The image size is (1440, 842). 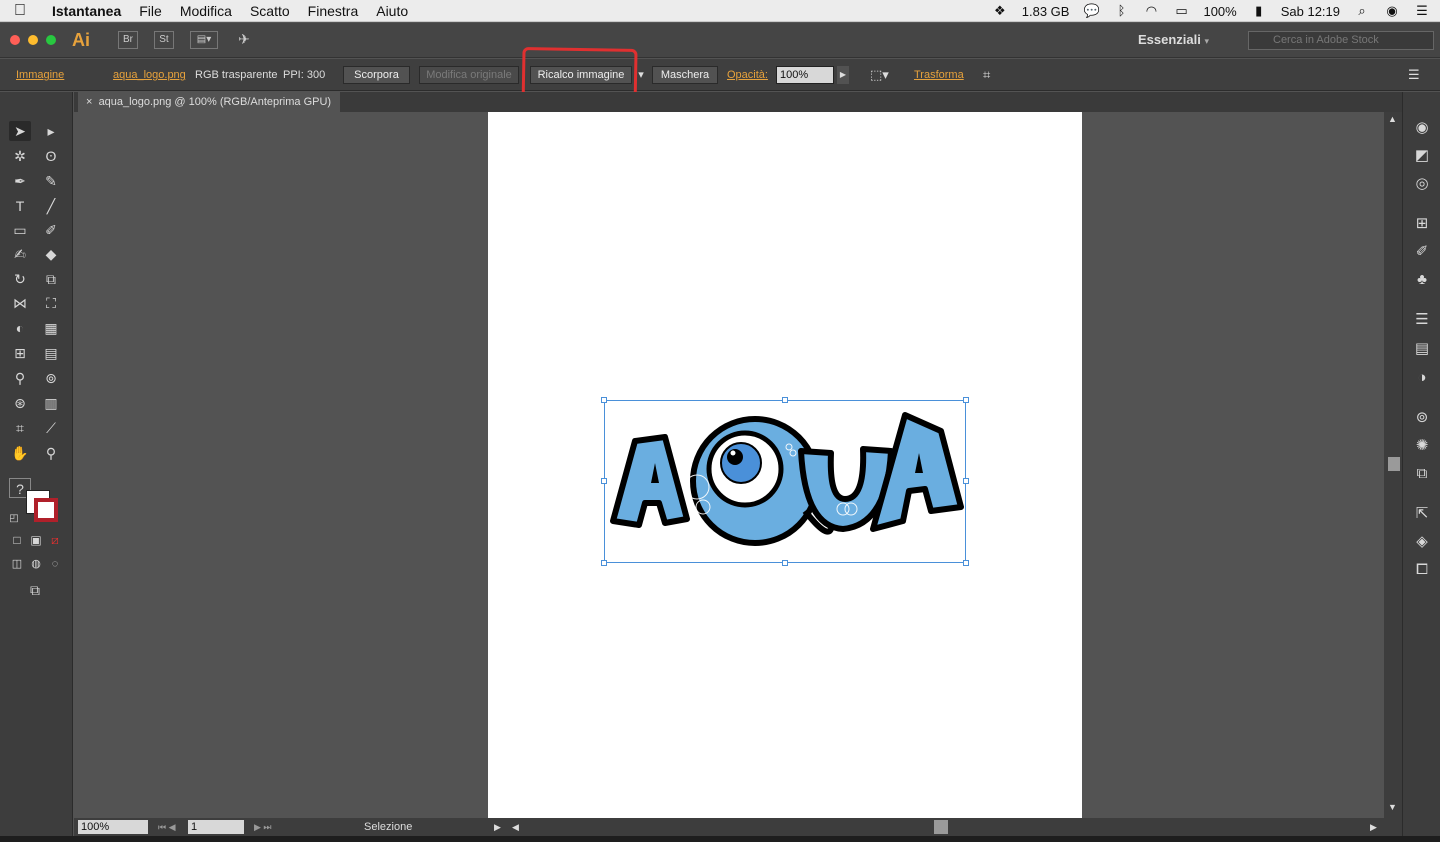 I want to click on opacity-arrow-icon: ▶, so click(x=843, y=75).